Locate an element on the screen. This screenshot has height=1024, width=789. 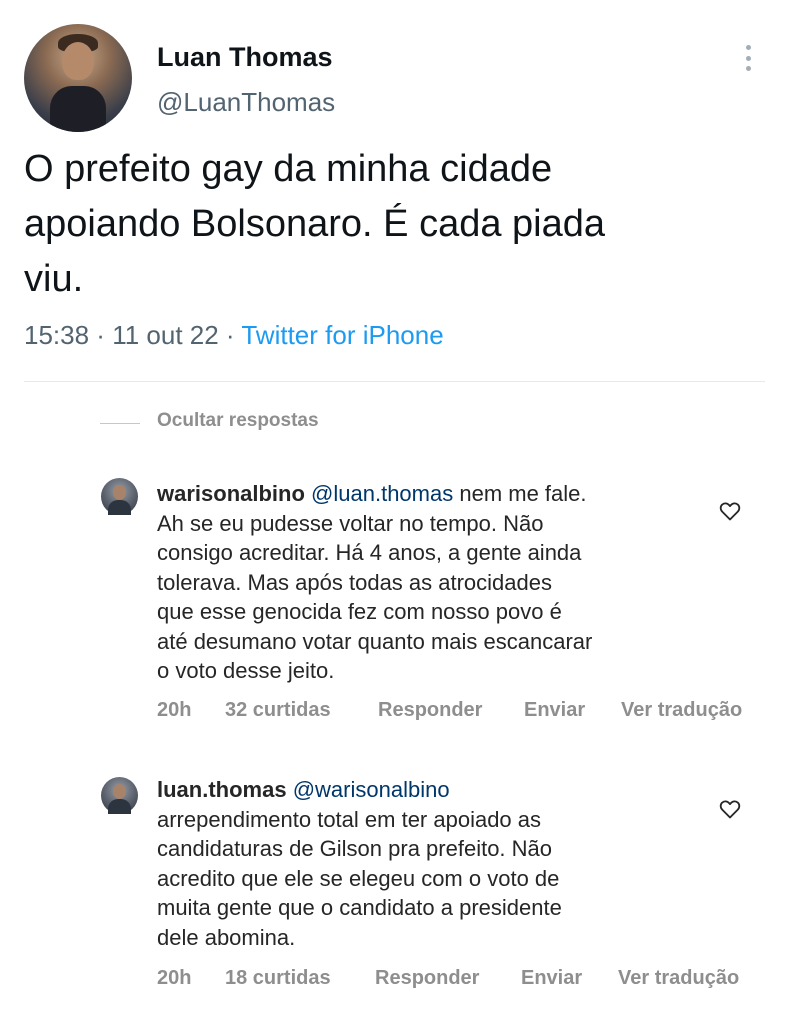
hide-replies-line is located at coordinates (120, 423).